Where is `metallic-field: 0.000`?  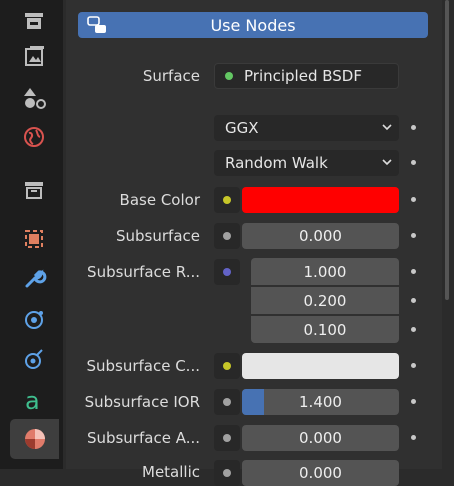
metallic-field: 0.000 is located at coordinates (320, 473).